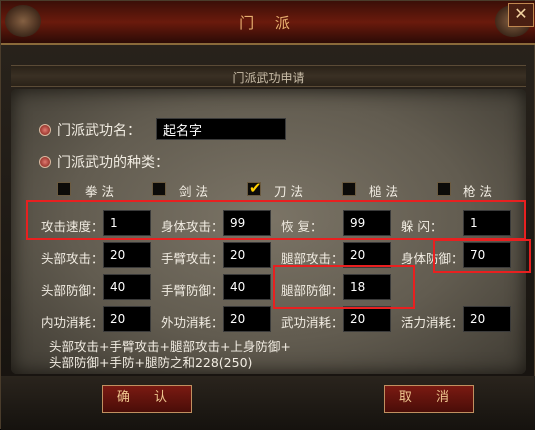  What do you see at coordinates (99, 191) in the screenshot?
I see `option-label-fist: 拳 法` at bounding box center [99, 191].